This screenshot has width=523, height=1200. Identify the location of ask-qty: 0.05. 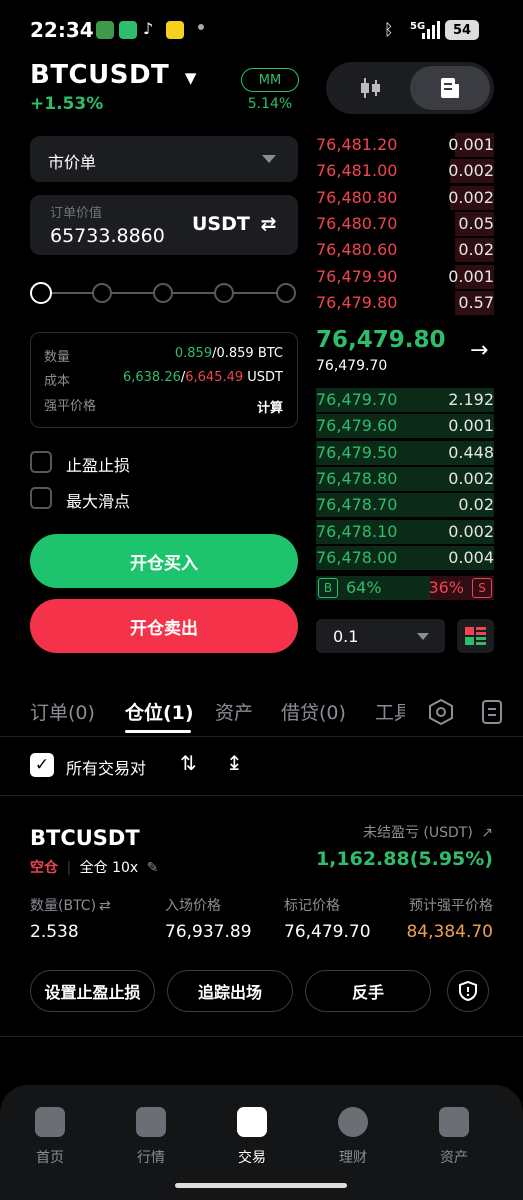
(476, 223).